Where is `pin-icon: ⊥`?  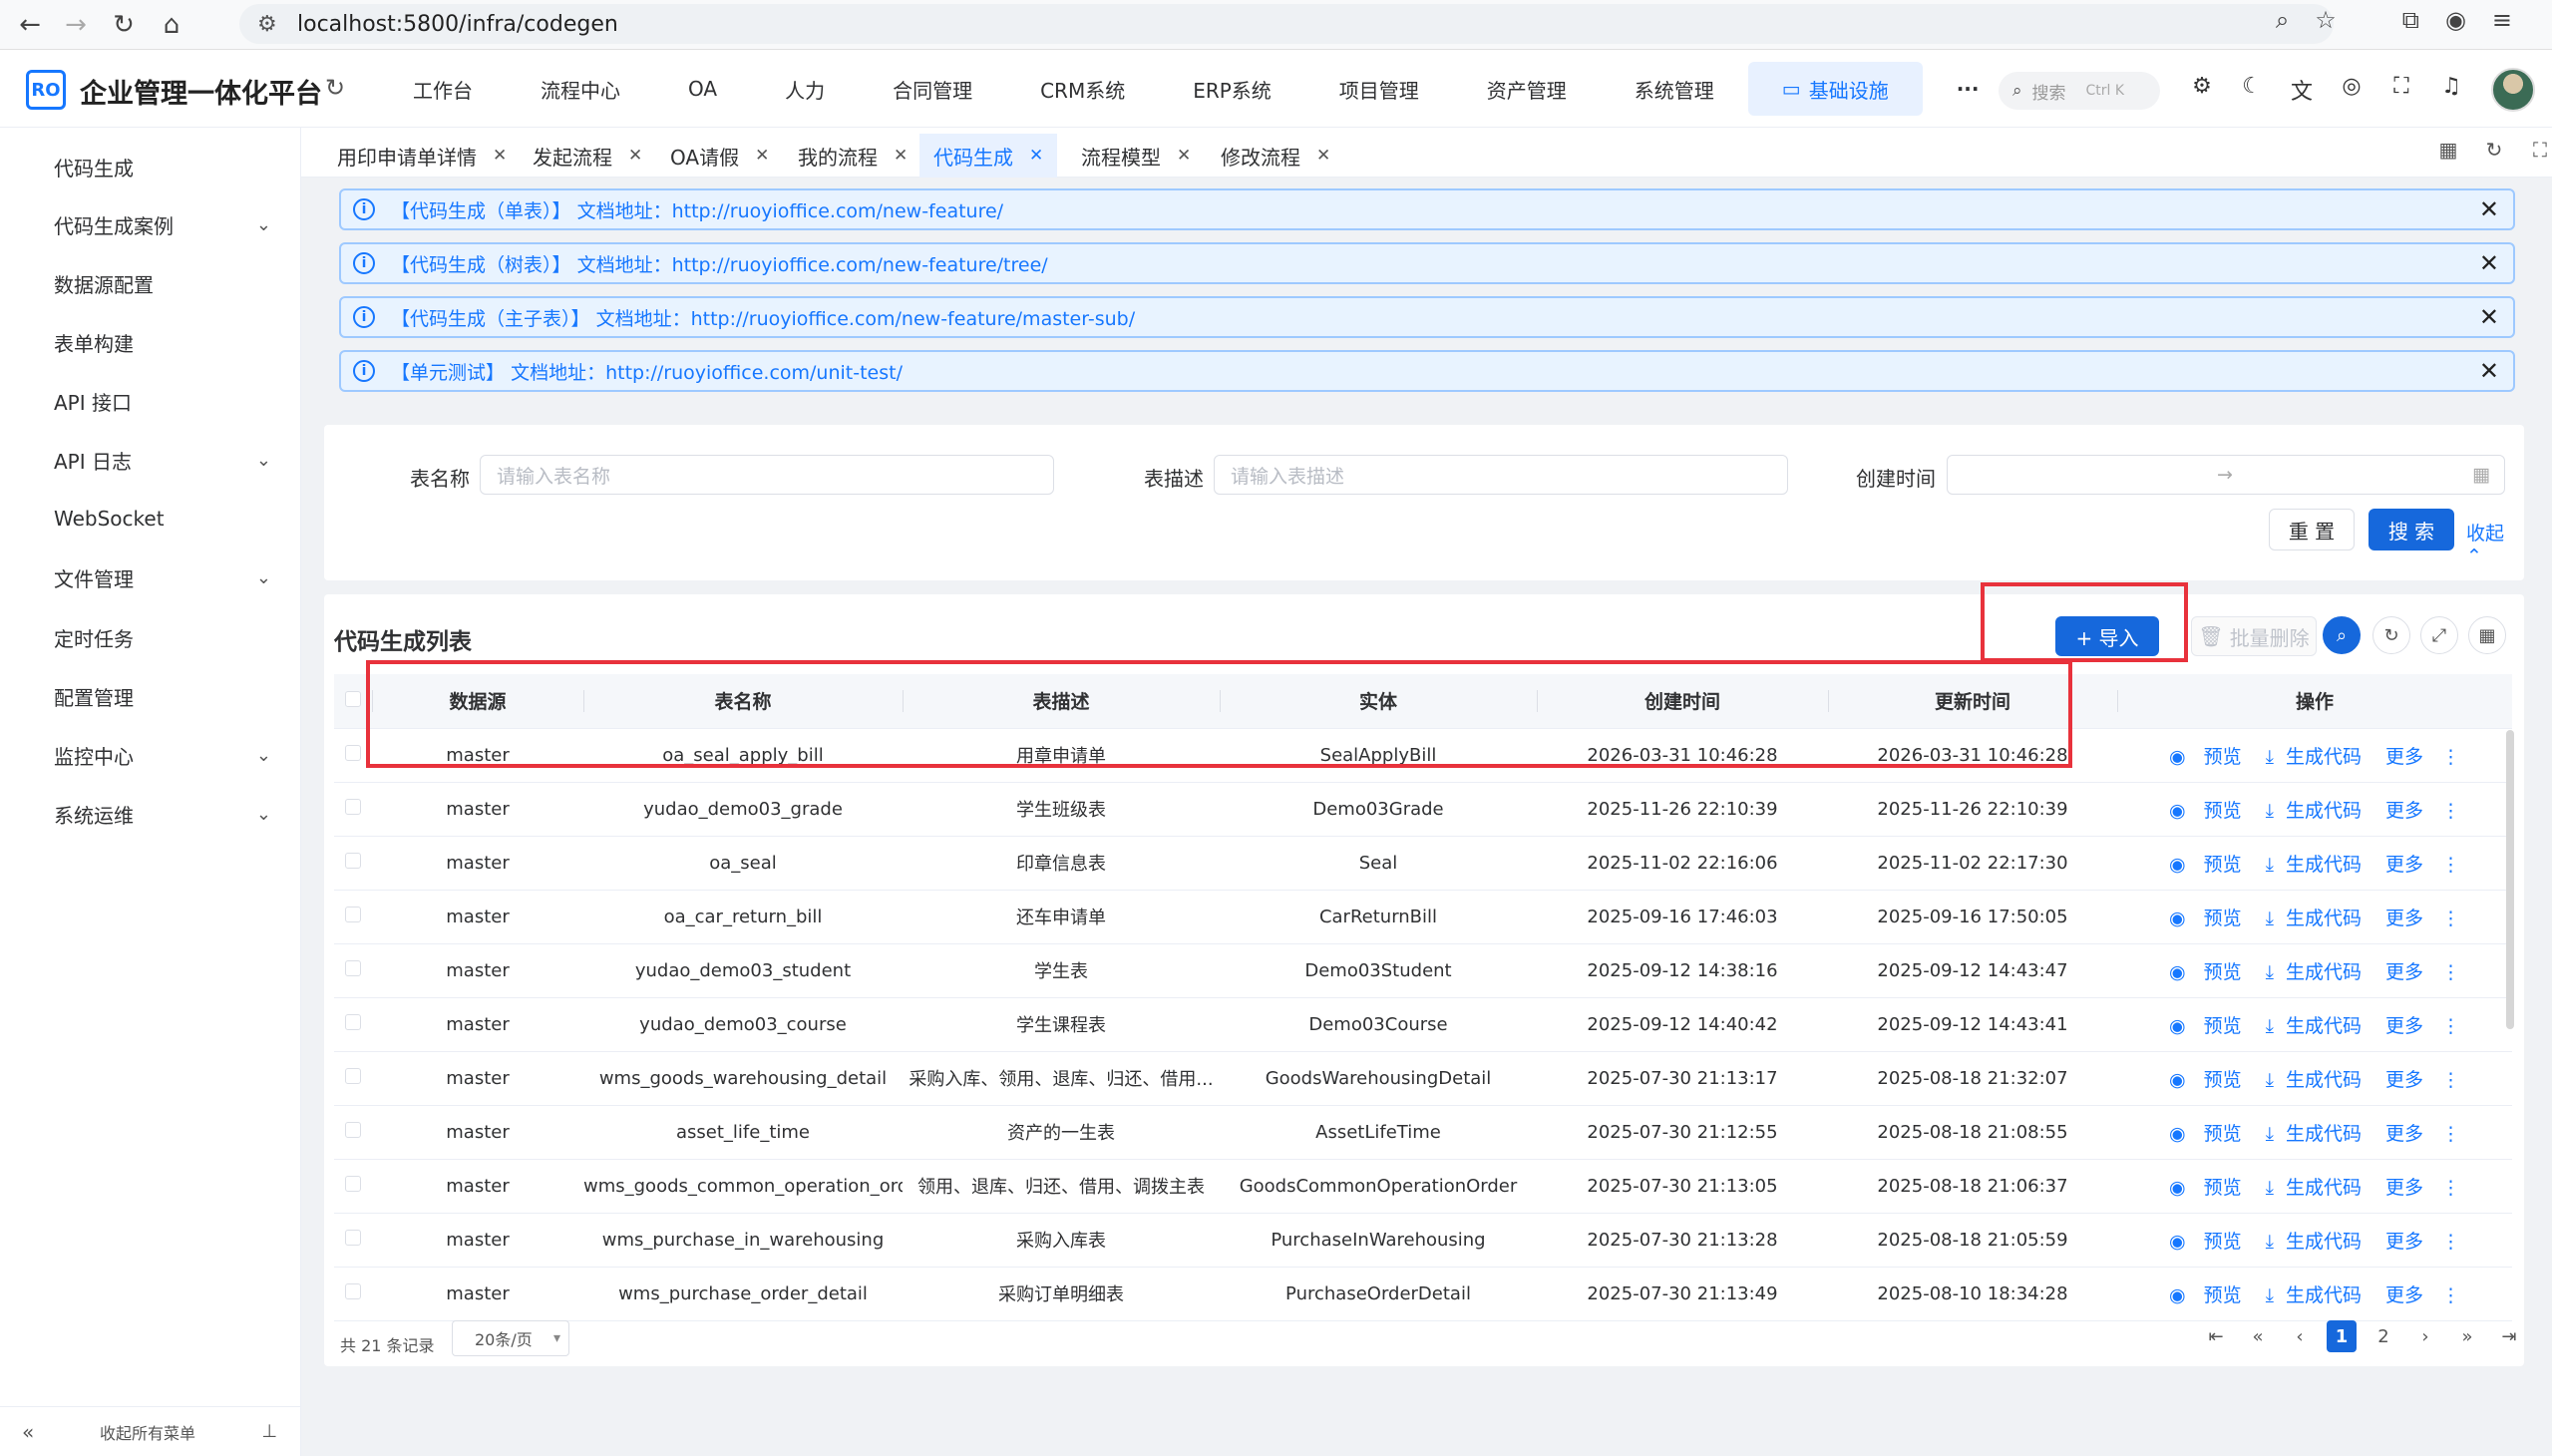 pin-icon: ⊥ is located at coordinates (269, 1431).